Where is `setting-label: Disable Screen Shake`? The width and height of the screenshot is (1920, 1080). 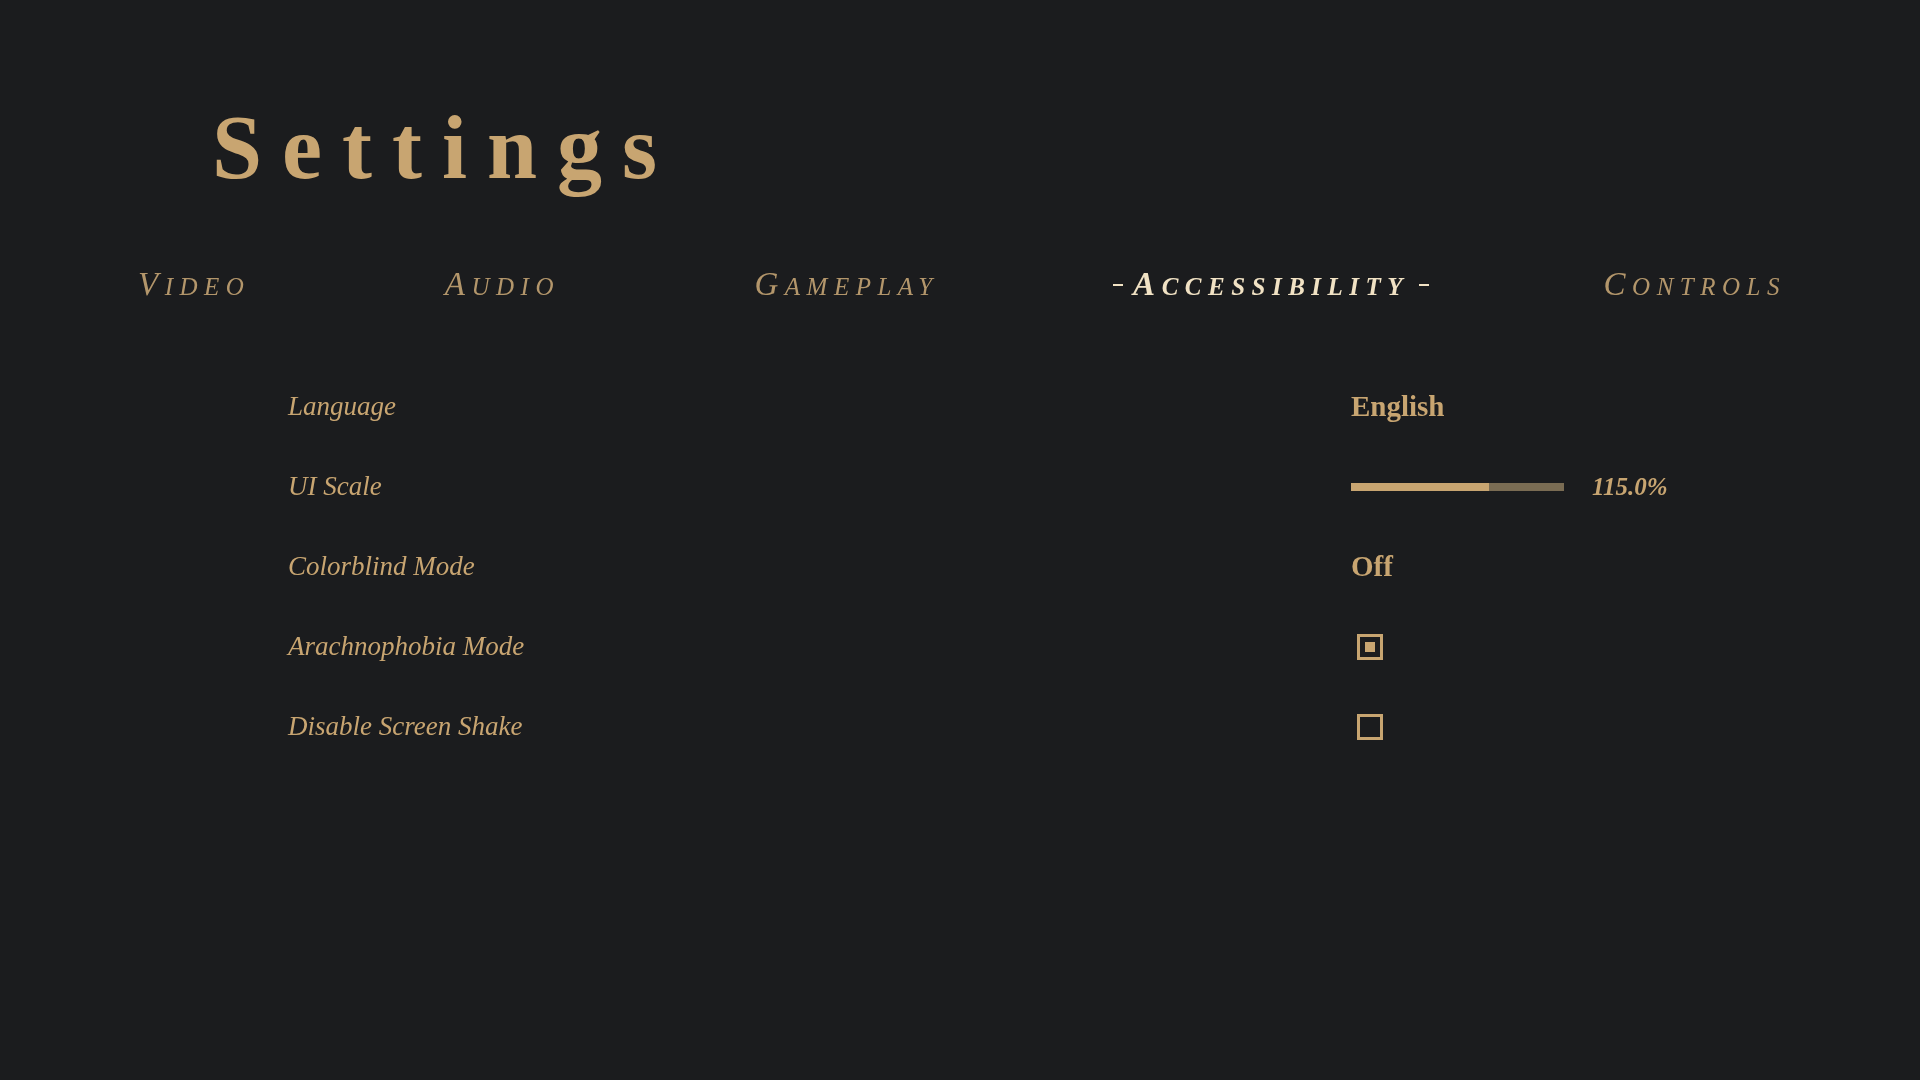 setting-label: Disable Screen Shake is located at coordinates (405, 727).